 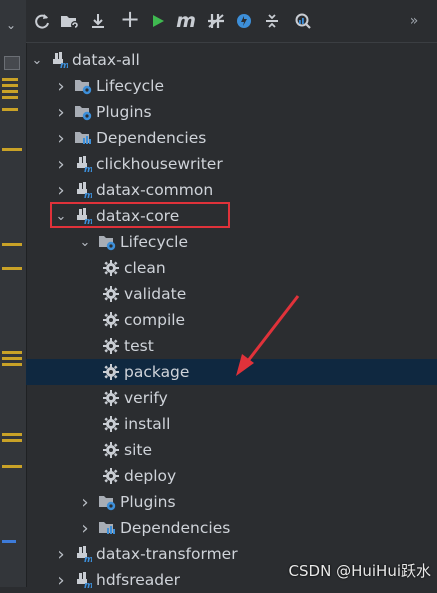 What do you see at coordinates (231, 190) in the screenshot?
I see `tree-item-module: › m datax-common` at bounding box center [231, 190].